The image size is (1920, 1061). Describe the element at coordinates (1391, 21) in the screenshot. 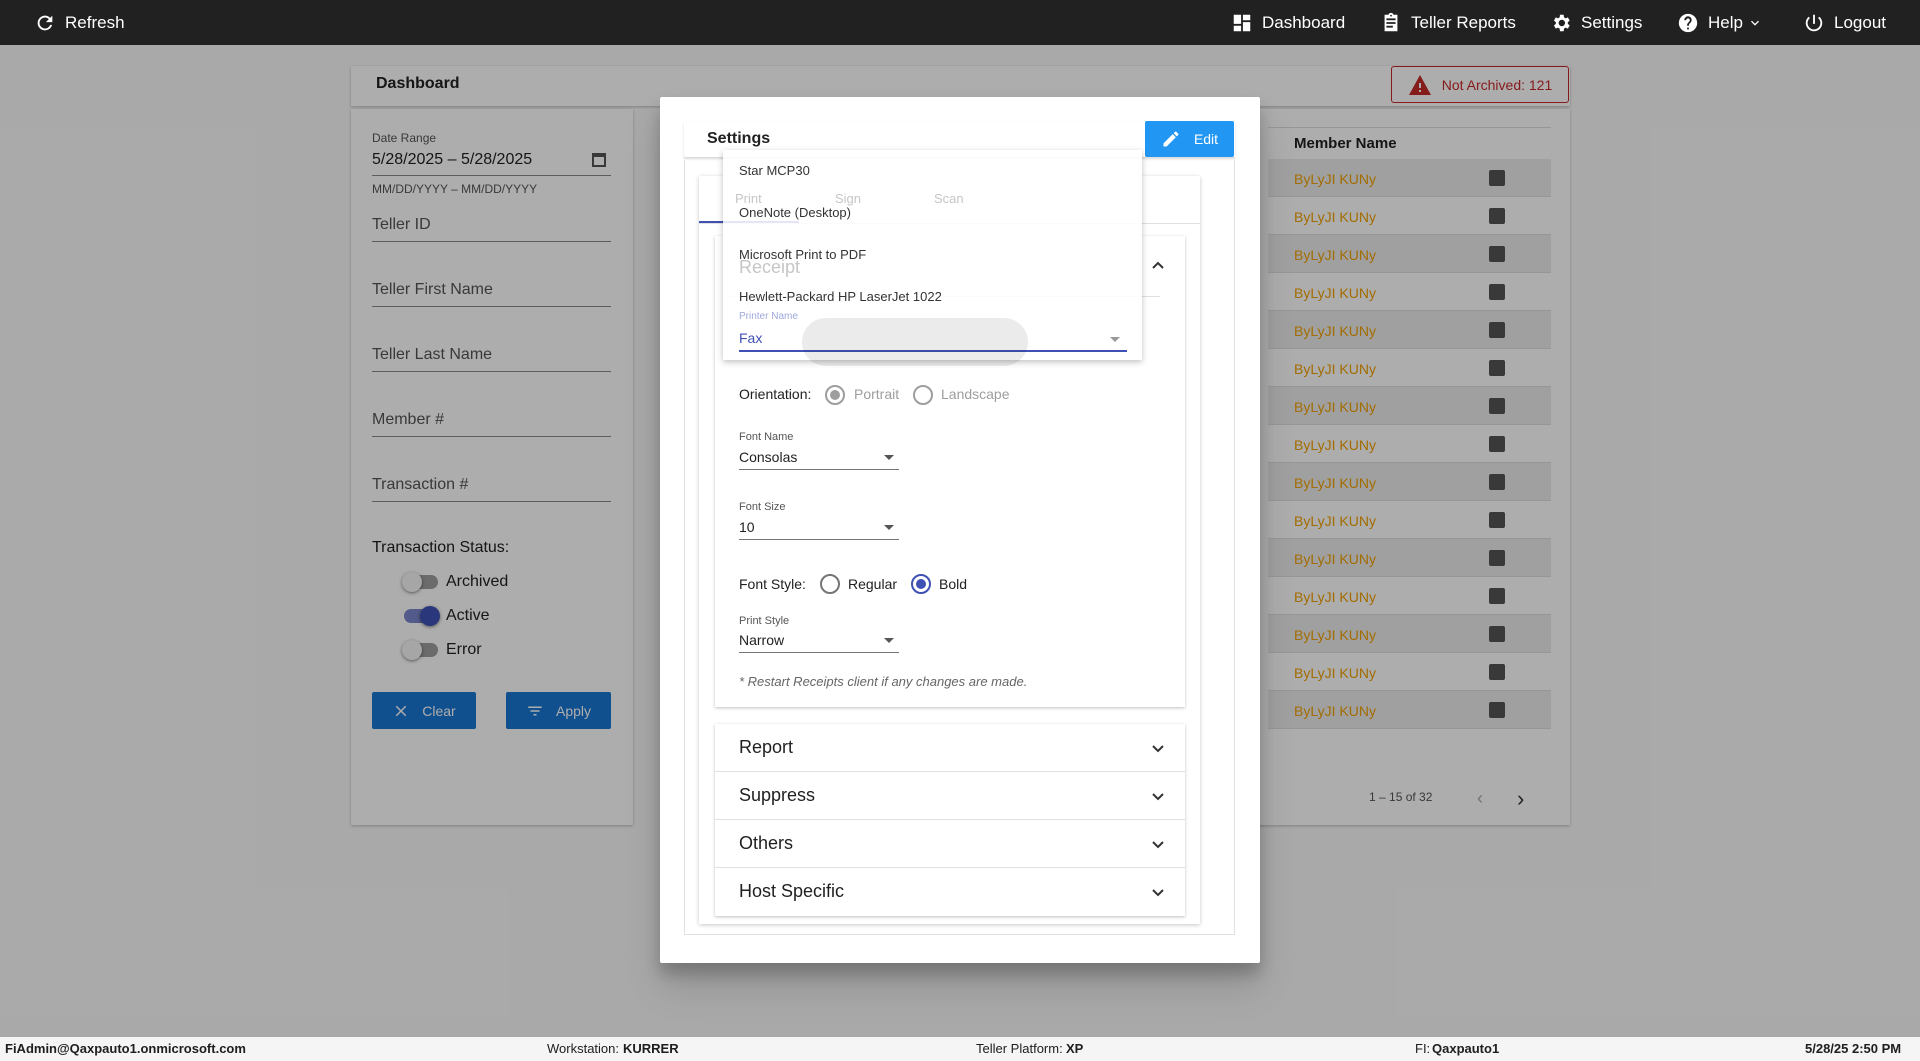

I see `clipboard-icon` at that location.